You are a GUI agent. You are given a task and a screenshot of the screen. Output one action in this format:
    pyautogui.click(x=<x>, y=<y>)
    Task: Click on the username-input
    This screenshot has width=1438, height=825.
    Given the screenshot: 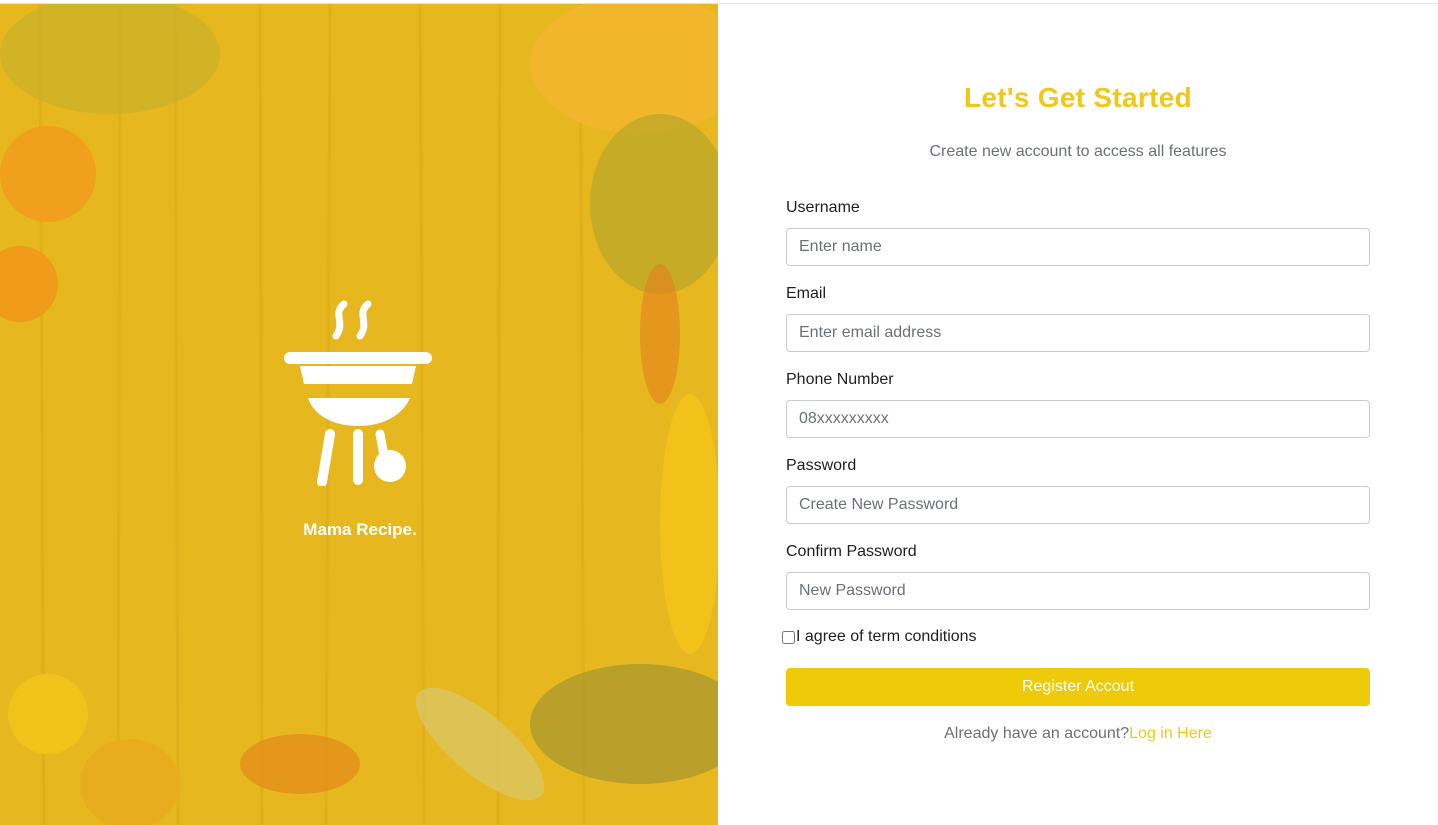 What is the action you would take?
    pyautogui.click(x=1078, y=247)
    